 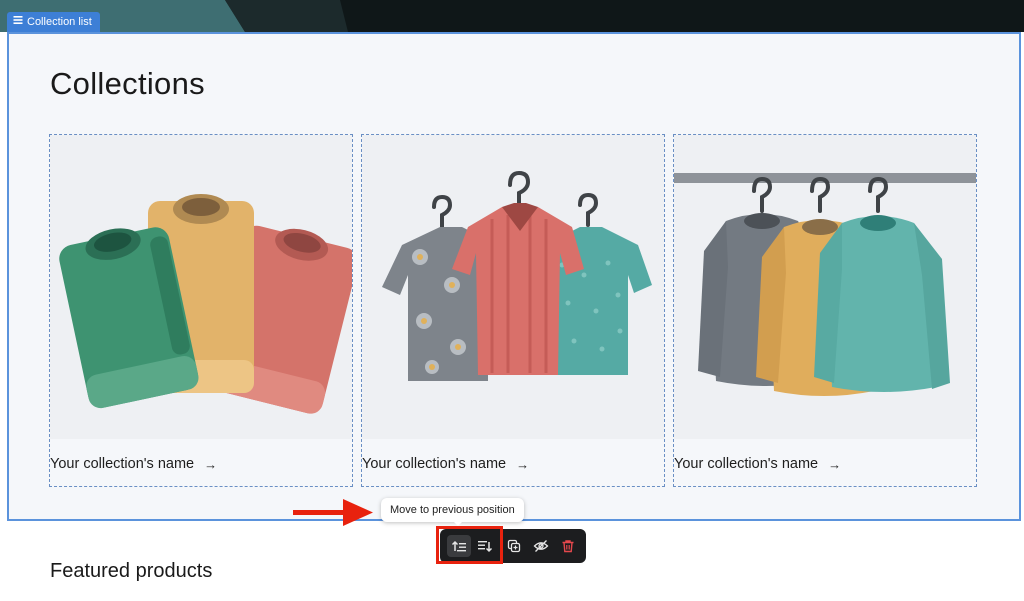 I want to click on delete-button, so click(x=568, y=546).